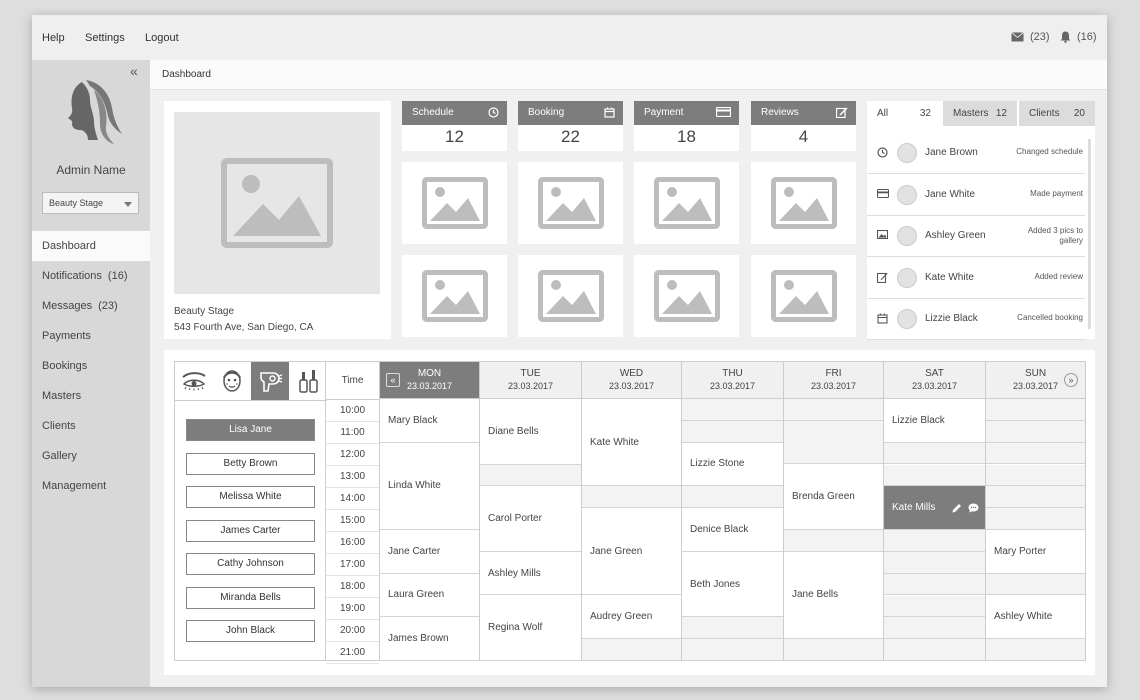  I want to click on master-button: Miranda Bells, so click(250, 597).